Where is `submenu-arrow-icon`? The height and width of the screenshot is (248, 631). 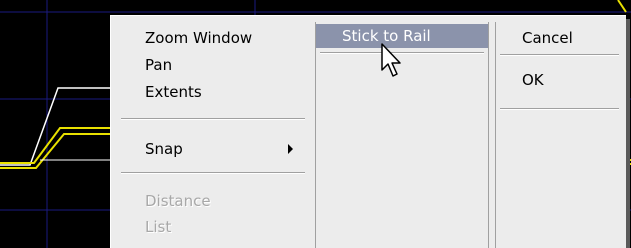
submenu-arrow-icon is located at coordinates (290, 149).